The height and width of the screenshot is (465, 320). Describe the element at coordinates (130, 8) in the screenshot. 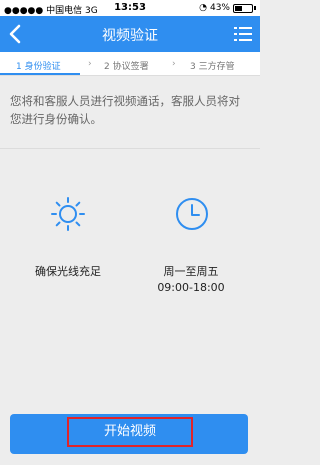

I see `status-bar: ●●●●● 中国电信 3G 13:53 ◔ 43%` at that location.